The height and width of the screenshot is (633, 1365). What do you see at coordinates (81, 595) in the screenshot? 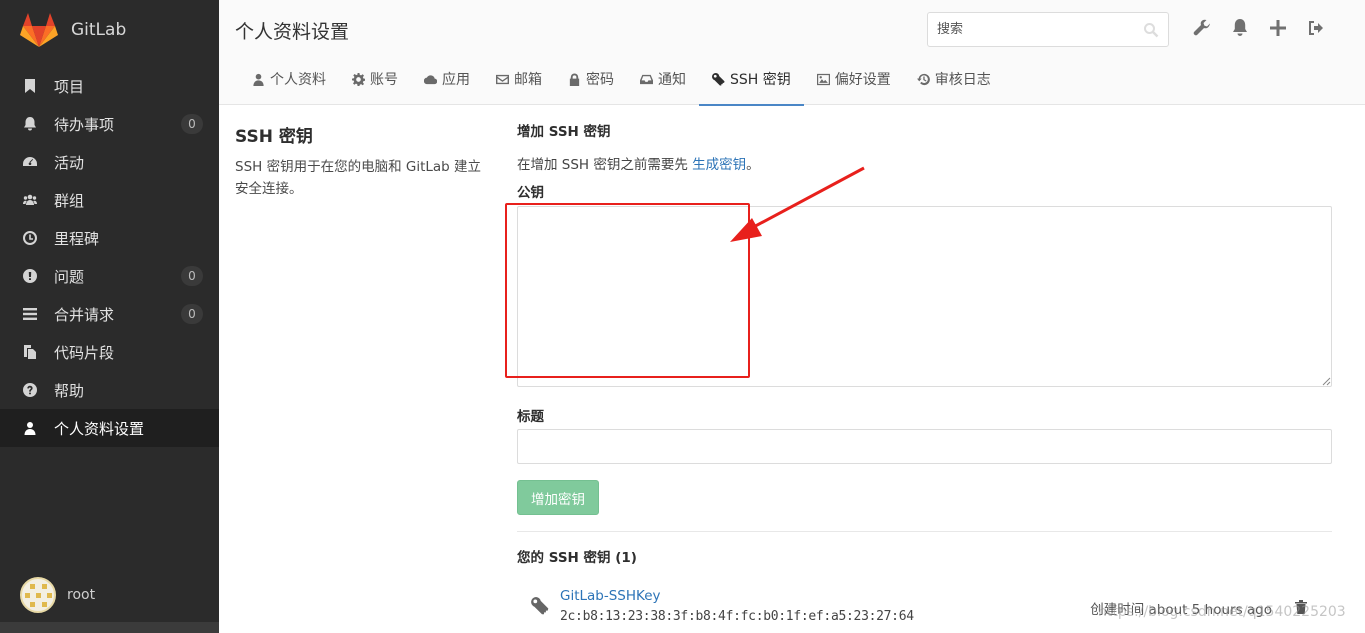
I see `user-name: root` at bounding box center [81, 595].